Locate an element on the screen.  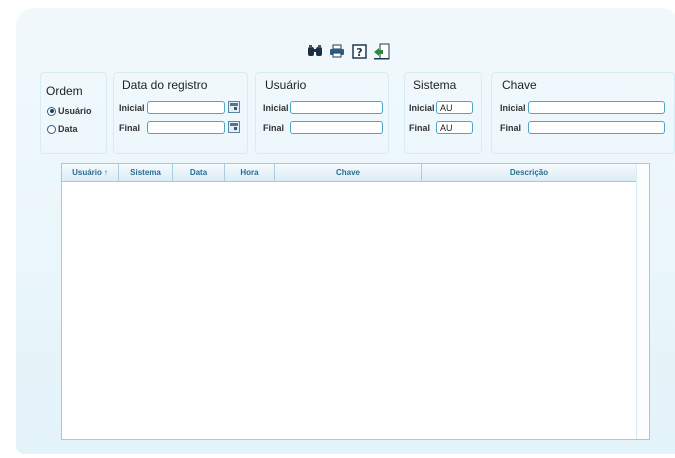
sort-up-arrow-icon: ↑ is located at coordinates (105, 172).